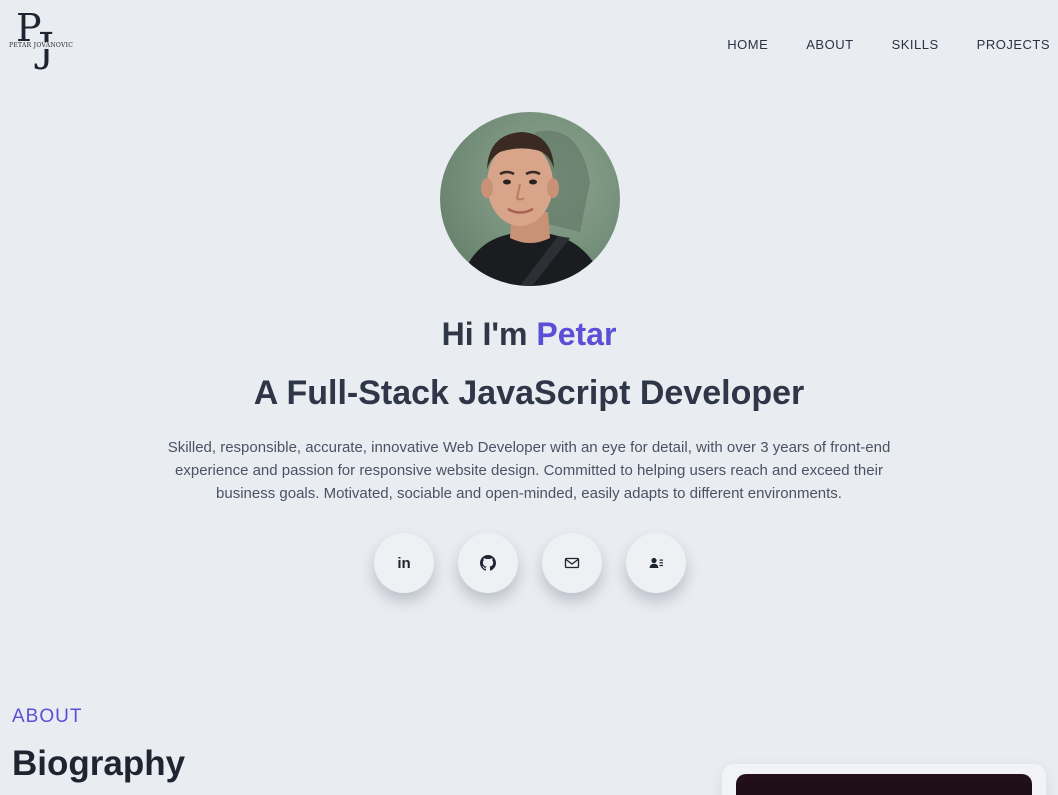 The height and width of the screenshot is (795, 1058). Describe the element at coordinates (576, 334) in the screenshot. I see `greeting-name: Petar` at that location.